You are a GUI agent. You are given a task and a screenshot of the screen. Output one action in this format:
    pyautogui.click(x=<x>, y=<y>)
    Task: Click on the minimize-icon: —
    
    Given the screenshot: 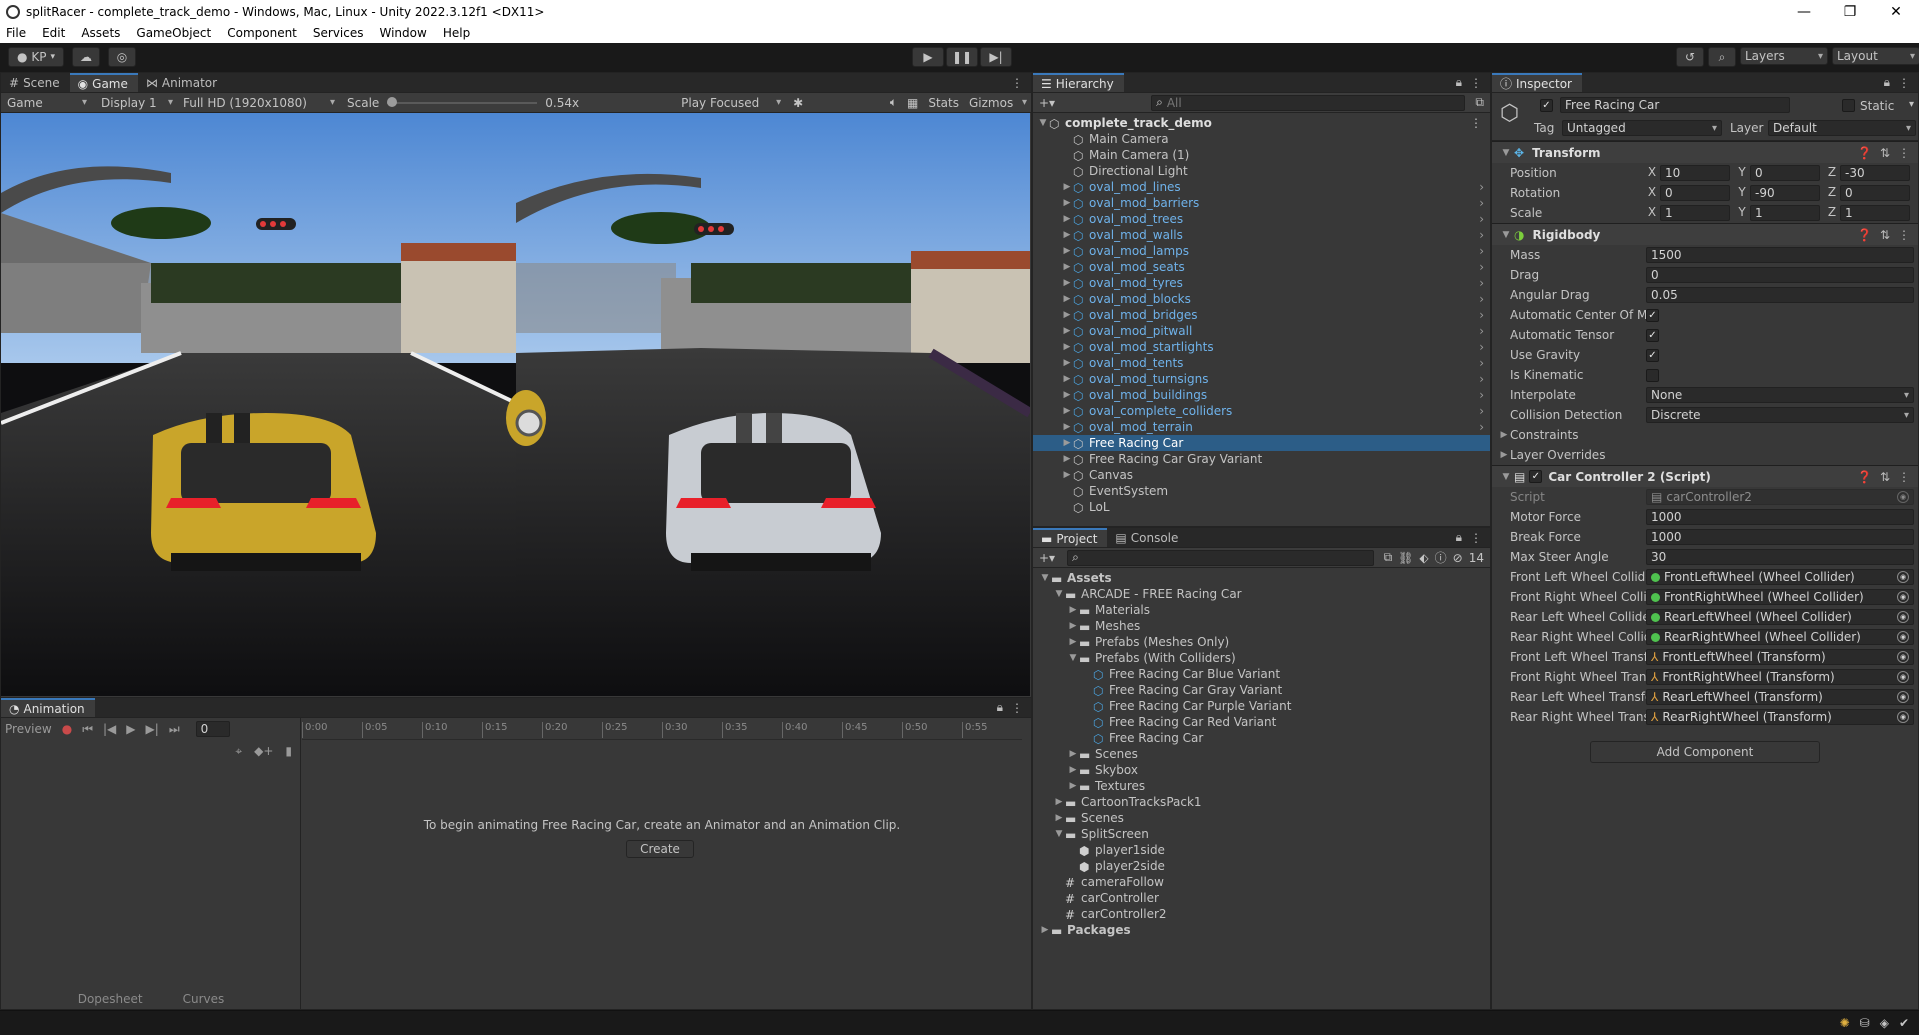 What is the action you would take?
    pyautogui.click(x=1804, y=12)
    